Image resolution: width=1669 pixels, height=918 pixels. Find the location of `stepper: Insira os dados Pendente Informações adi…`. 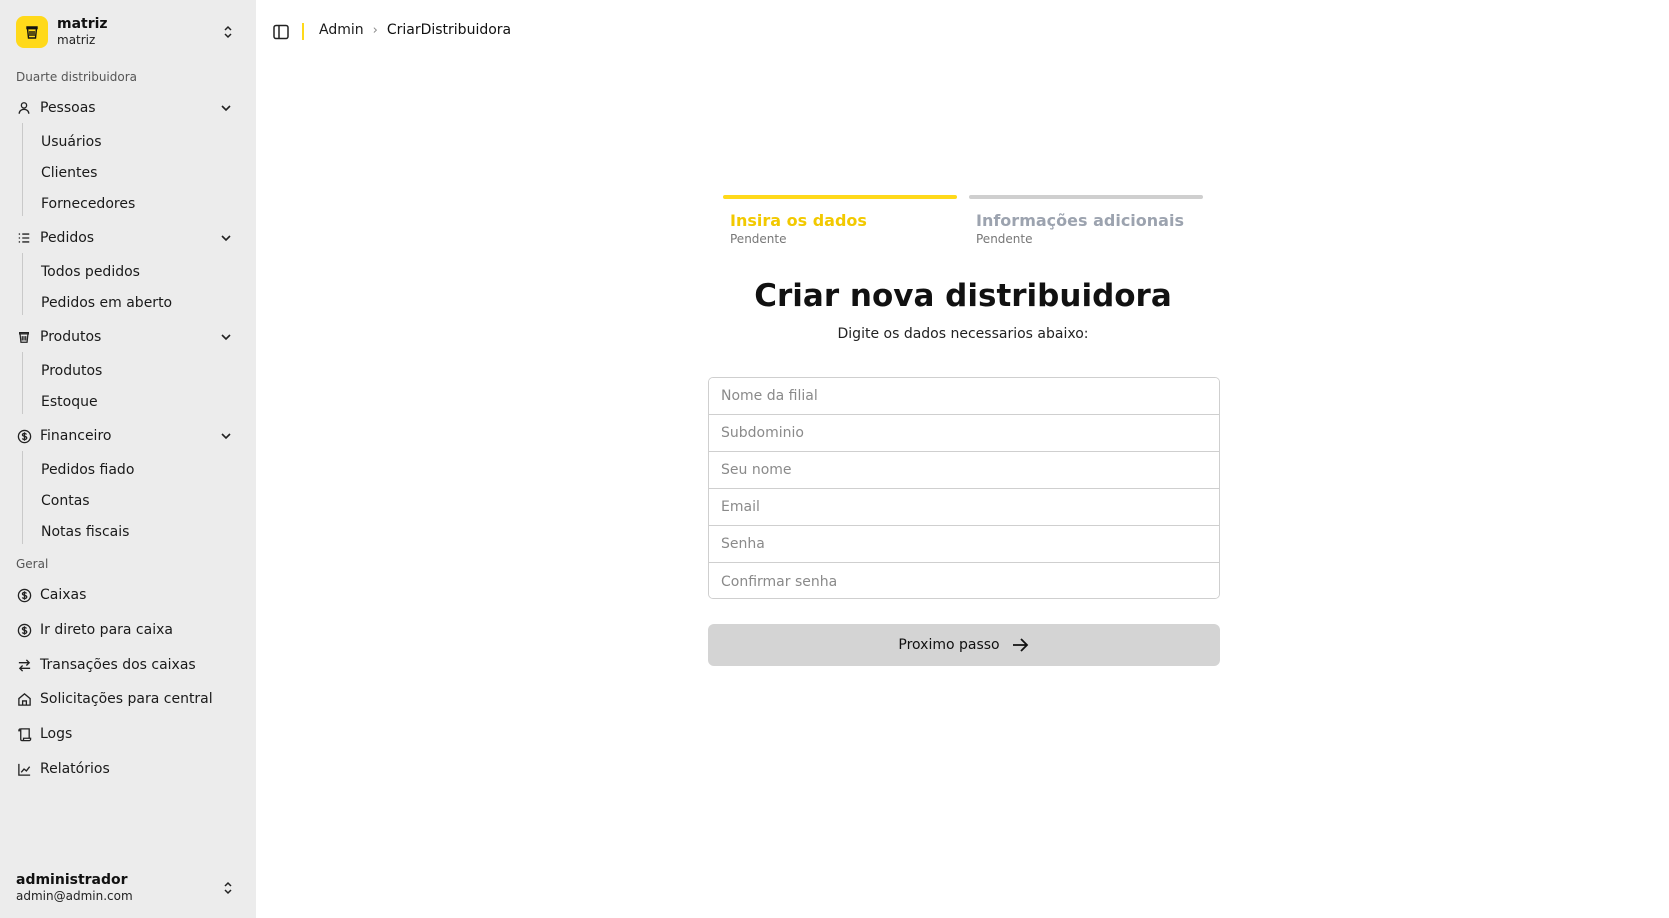

stepper: Insira os dados Pendente Informações adi… is located at coordinates (963, 223).